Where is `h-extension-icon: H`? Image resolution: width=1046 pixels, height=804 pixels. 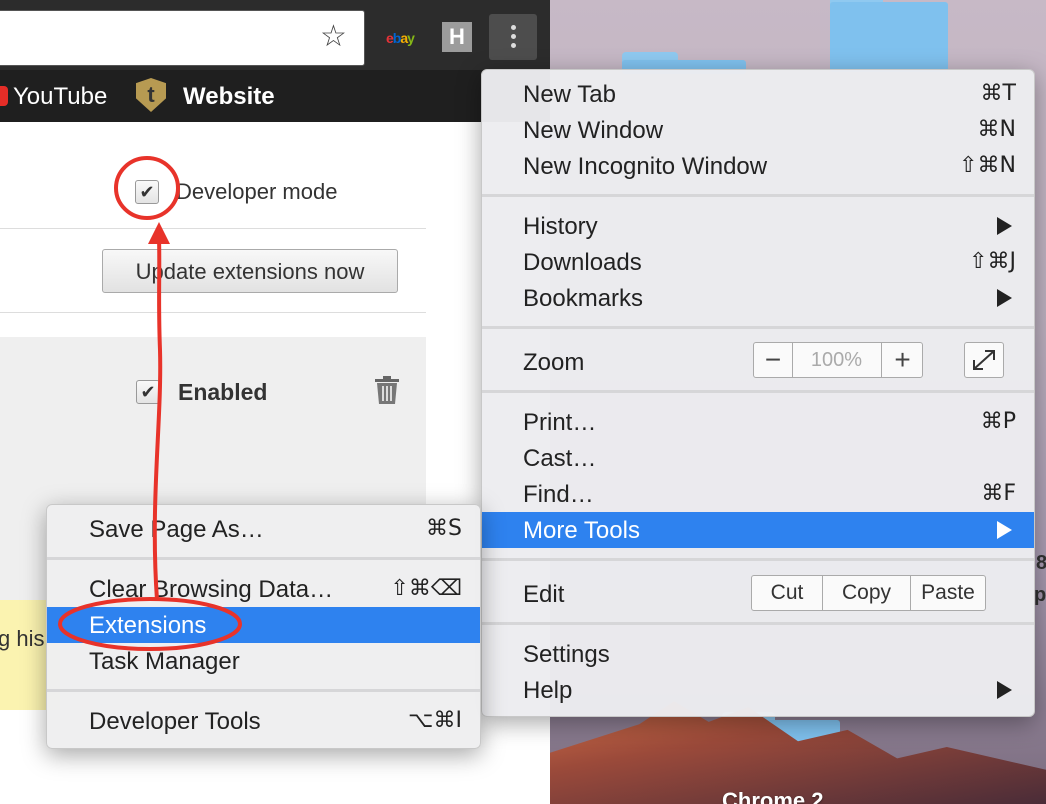 h-extension-icon: H is located at coordinates (457, 37).